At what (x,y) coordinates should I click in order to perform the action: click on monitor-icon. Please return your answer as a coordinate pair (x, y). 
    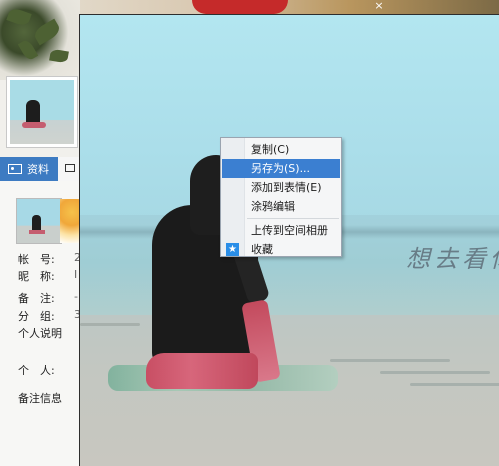
    Looking at the image, I should click on (70, 168).